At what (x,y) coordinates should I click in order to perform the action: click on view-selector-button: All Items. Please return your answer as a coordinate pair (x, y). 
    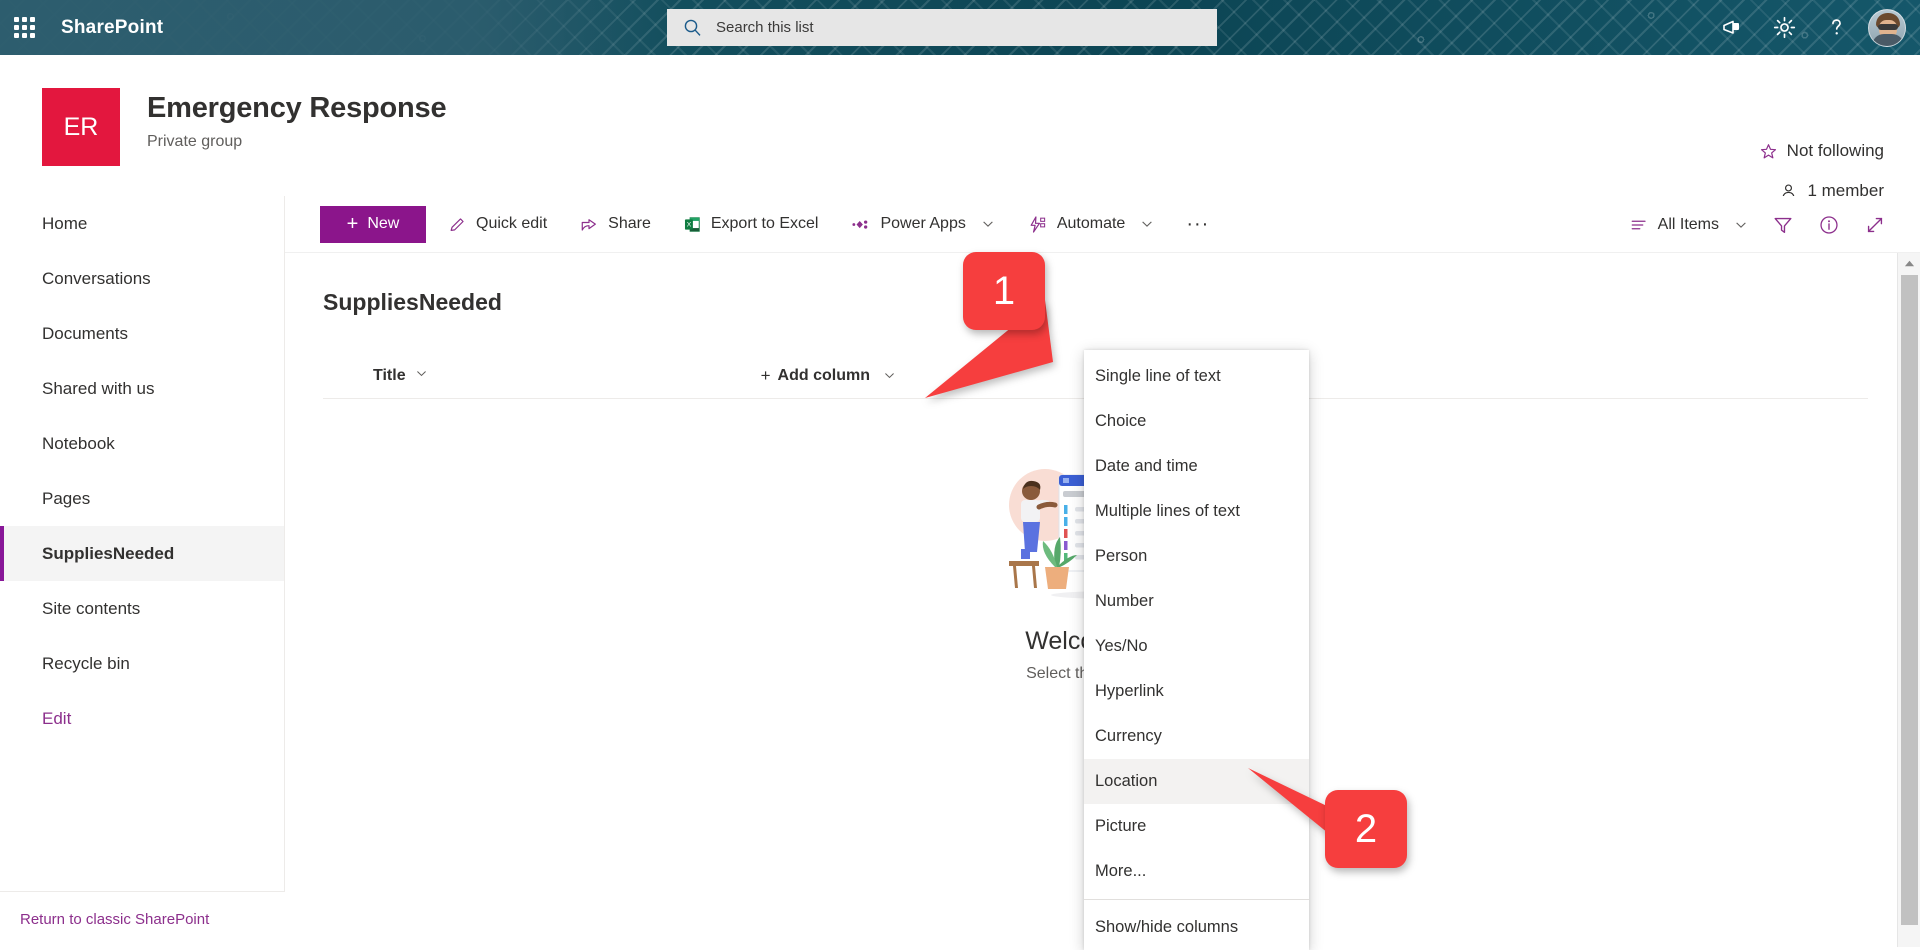
    Looking at the image, I should click on (1688, 225).